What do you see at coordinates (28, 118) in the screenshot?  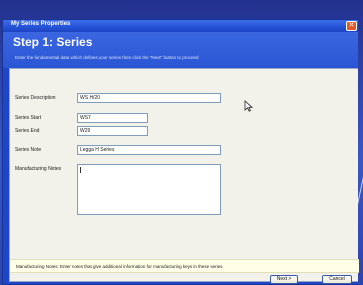 I see `series-start-label: Series Start` at bounding box center [28, 118].